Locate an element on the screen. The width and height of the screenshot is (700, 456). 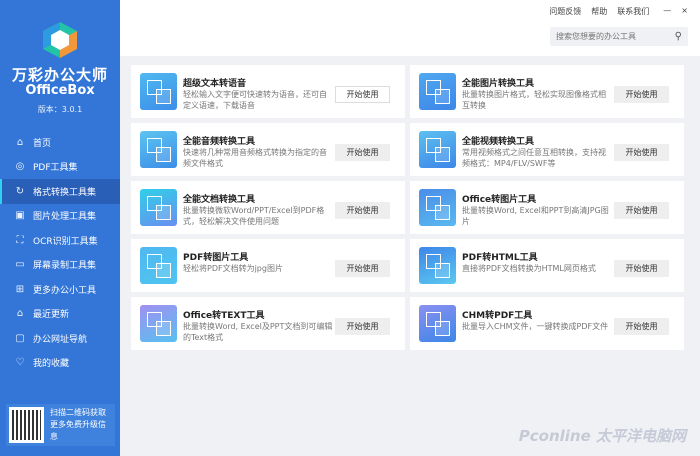
tool-title: Office转TEXT工具 is located at coordinates (224, 316).